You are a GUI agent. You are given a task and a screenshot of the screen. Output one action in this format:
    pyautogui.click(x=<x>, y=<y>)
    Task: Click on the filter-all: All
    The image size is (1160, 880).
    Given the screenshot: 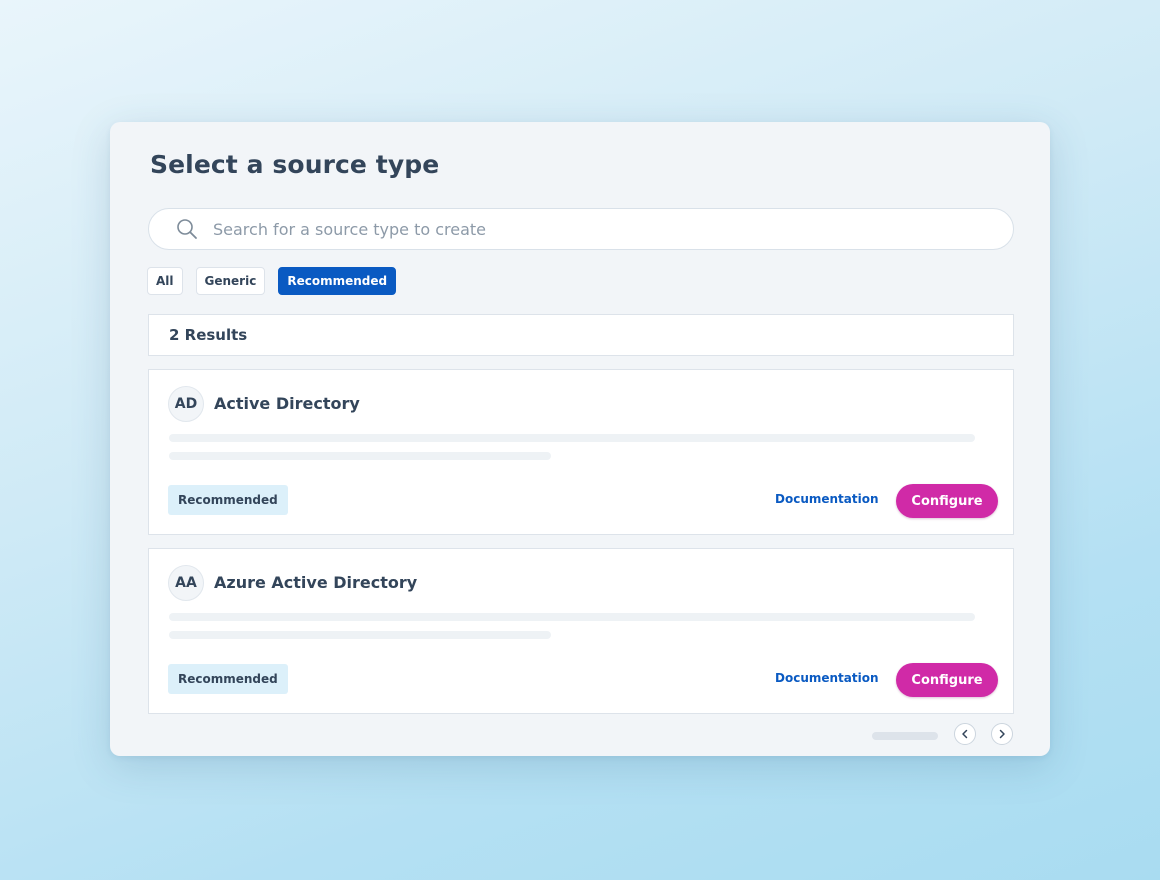 What is the action you would take?
    pyautogui.click(x=165, y=281)
    